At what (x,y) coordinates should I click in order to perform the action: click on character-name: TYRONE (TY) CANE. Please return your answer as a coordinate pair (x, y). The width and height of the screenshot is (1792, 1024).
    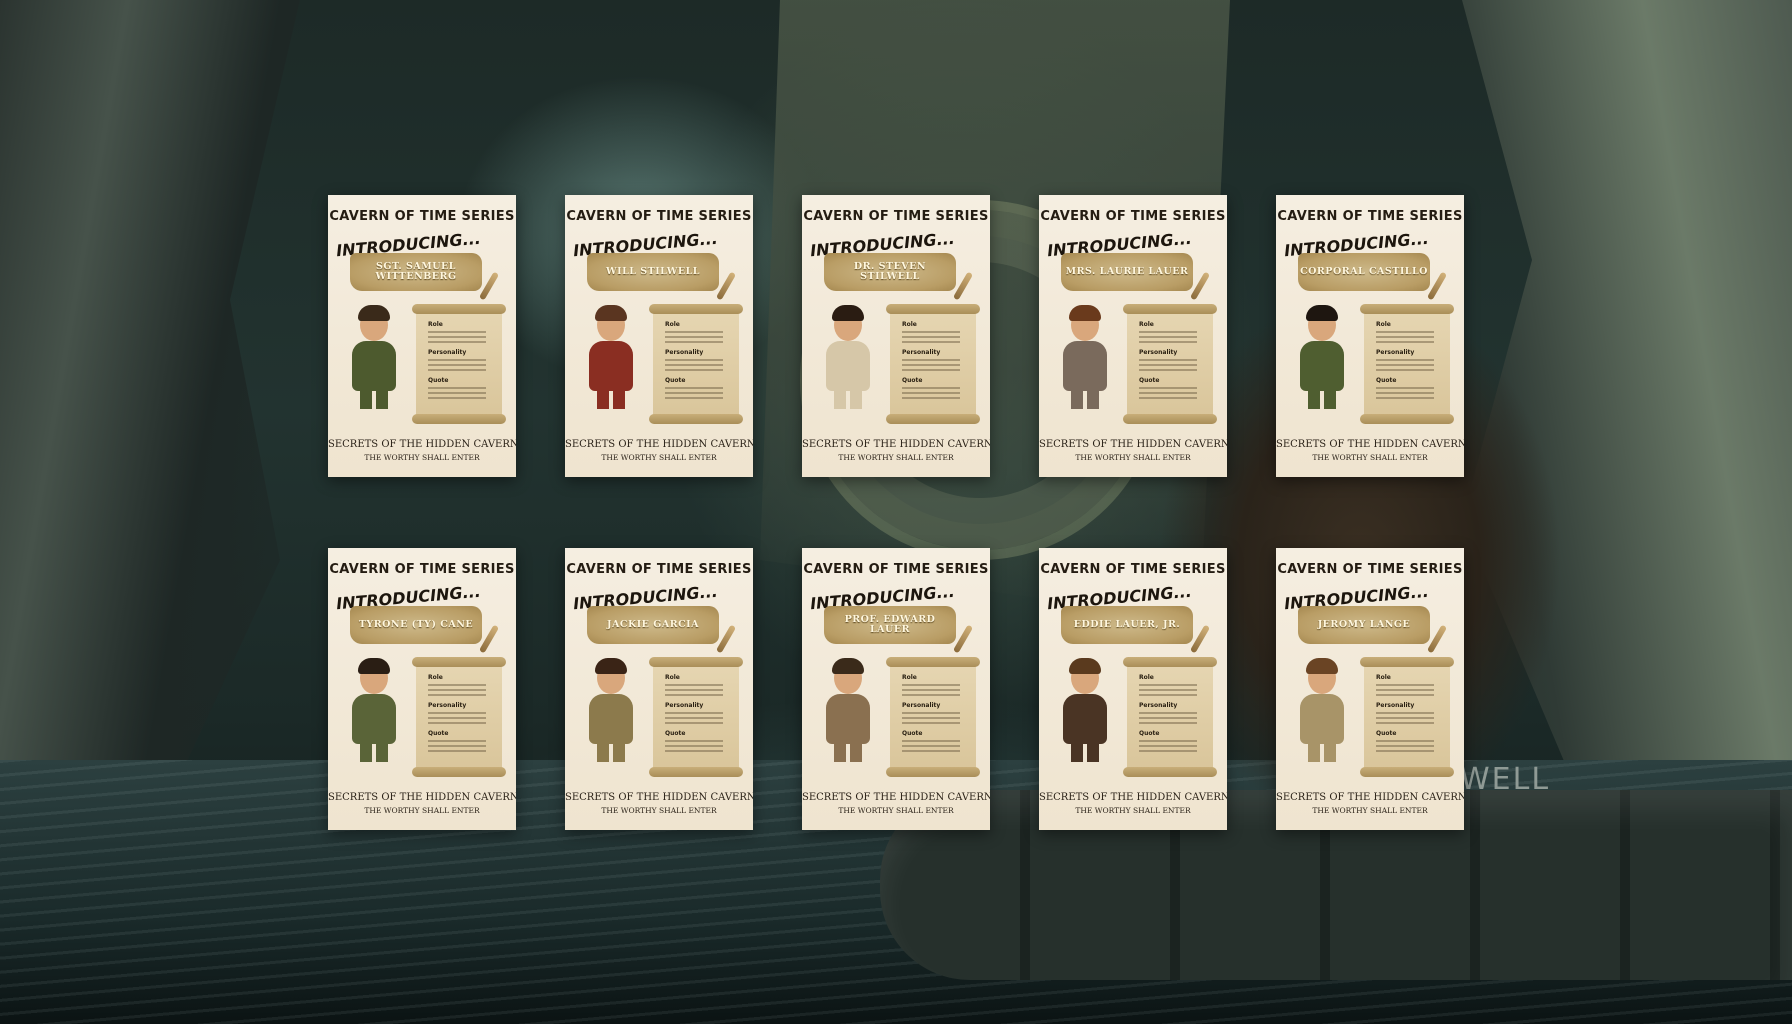
    Looking at the image, I should click on (416, 624).